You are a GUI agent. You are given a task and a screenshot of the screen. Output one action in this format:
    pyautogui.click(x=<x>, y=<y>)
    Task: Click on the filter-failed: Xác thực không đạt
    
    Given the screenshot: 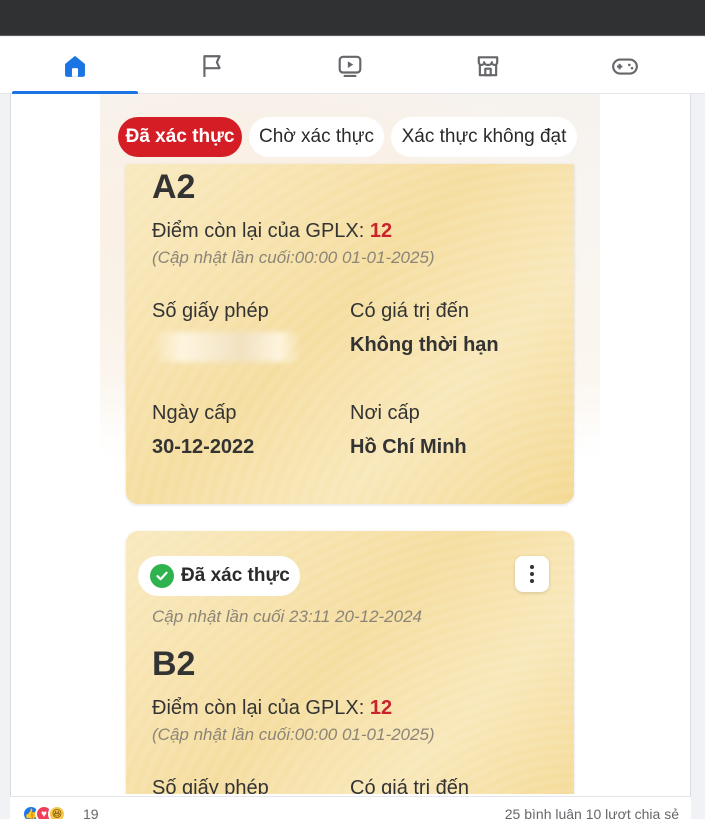 What is the action you would take?
    pyautogui.click(x=484, y=137)
    